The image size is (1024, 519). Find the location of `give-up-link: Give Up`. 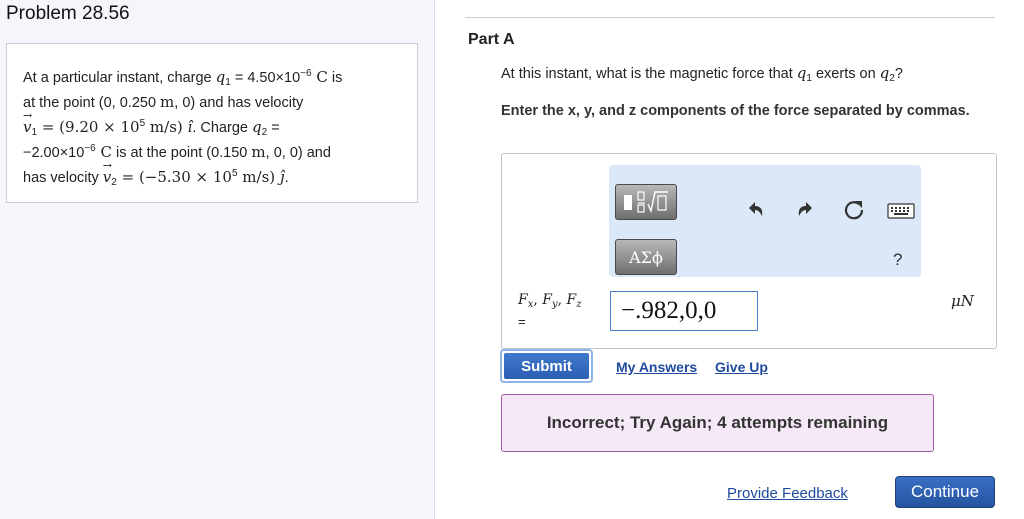

give-up-link: Give Up is located at coordinates (741, 367).